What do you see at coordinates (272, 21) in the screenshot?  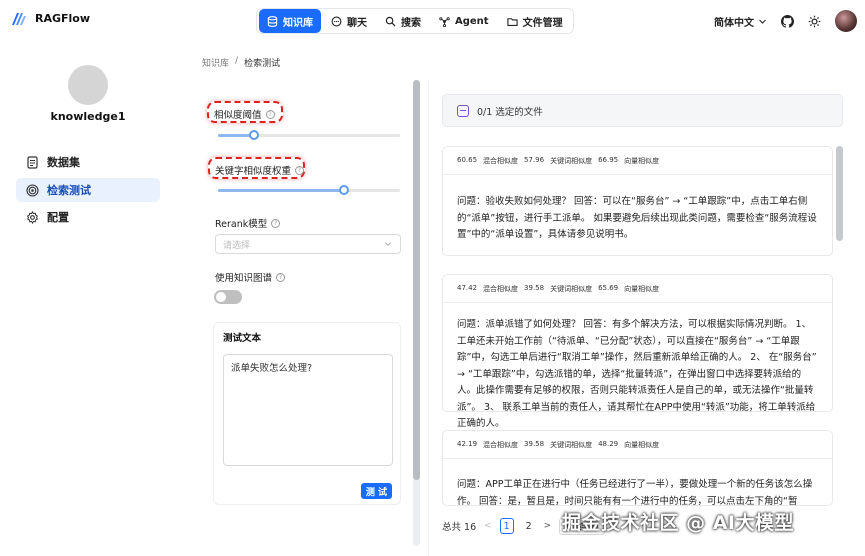 I see `database-icon` at bounding box center [272, 21].